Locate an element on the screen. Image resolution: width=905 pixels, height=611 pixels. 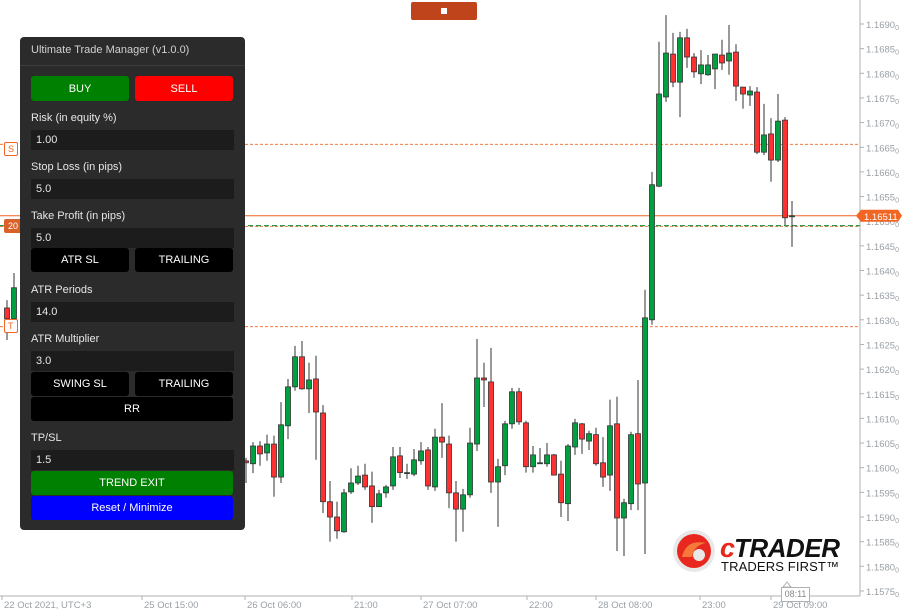
price-tick-label: 1.16350 is located at coordinates (882, 297).